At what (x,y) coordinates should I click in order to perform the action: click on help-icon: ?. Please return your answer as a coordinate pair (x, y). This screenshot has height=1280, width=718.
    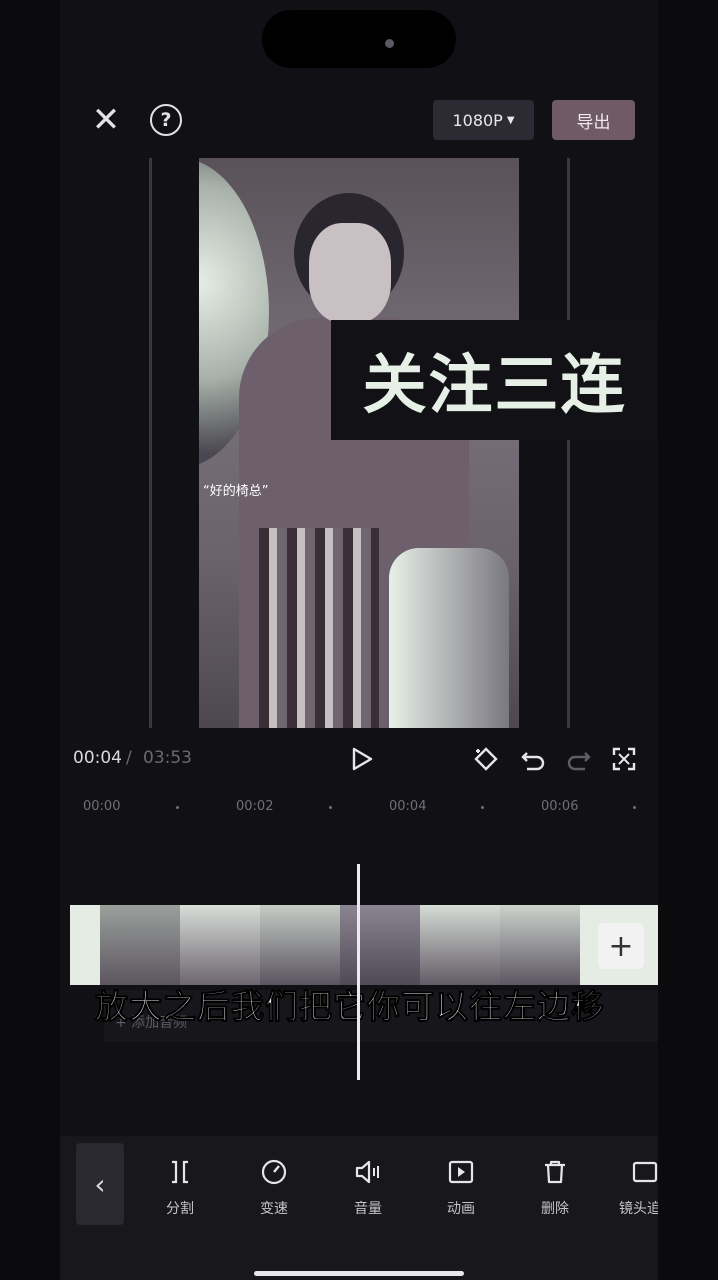
    Looking at the image, I should click on (166, 120).